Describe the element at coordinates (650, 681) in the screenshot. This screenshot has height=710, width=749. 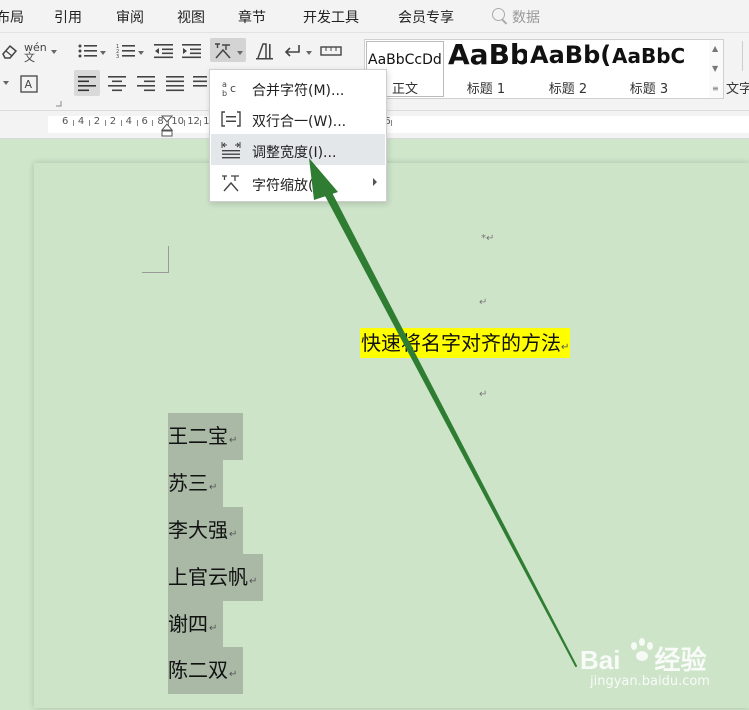
I see `watermark-url: jingyan.baidu.com` at that location.